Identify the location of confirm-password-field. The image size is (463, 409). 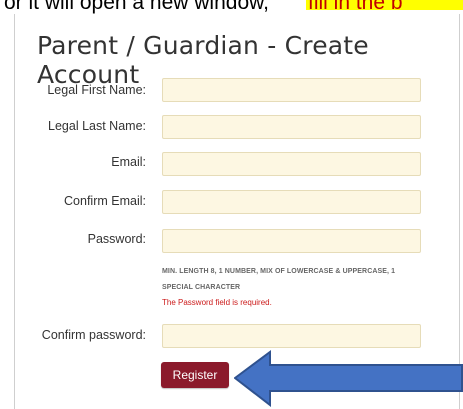
(291, 336).